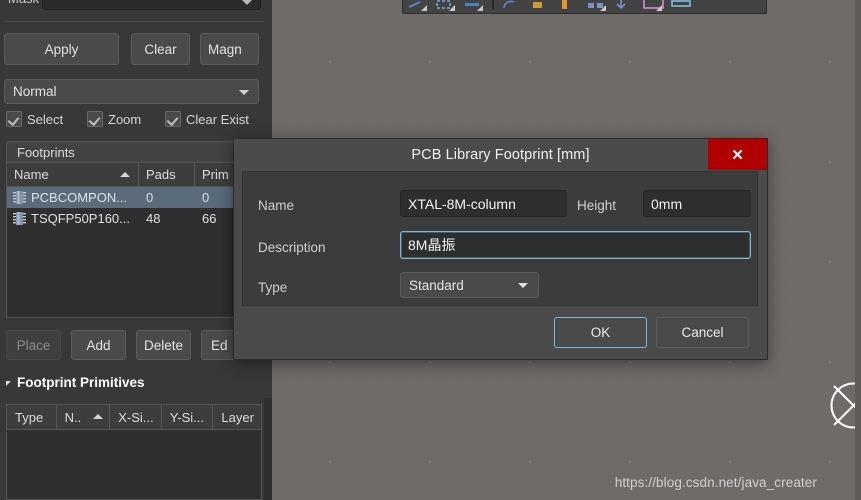 The width and height of the screenshot is (861, 500). I want to click on canvas-right-border, so click(858, 250).